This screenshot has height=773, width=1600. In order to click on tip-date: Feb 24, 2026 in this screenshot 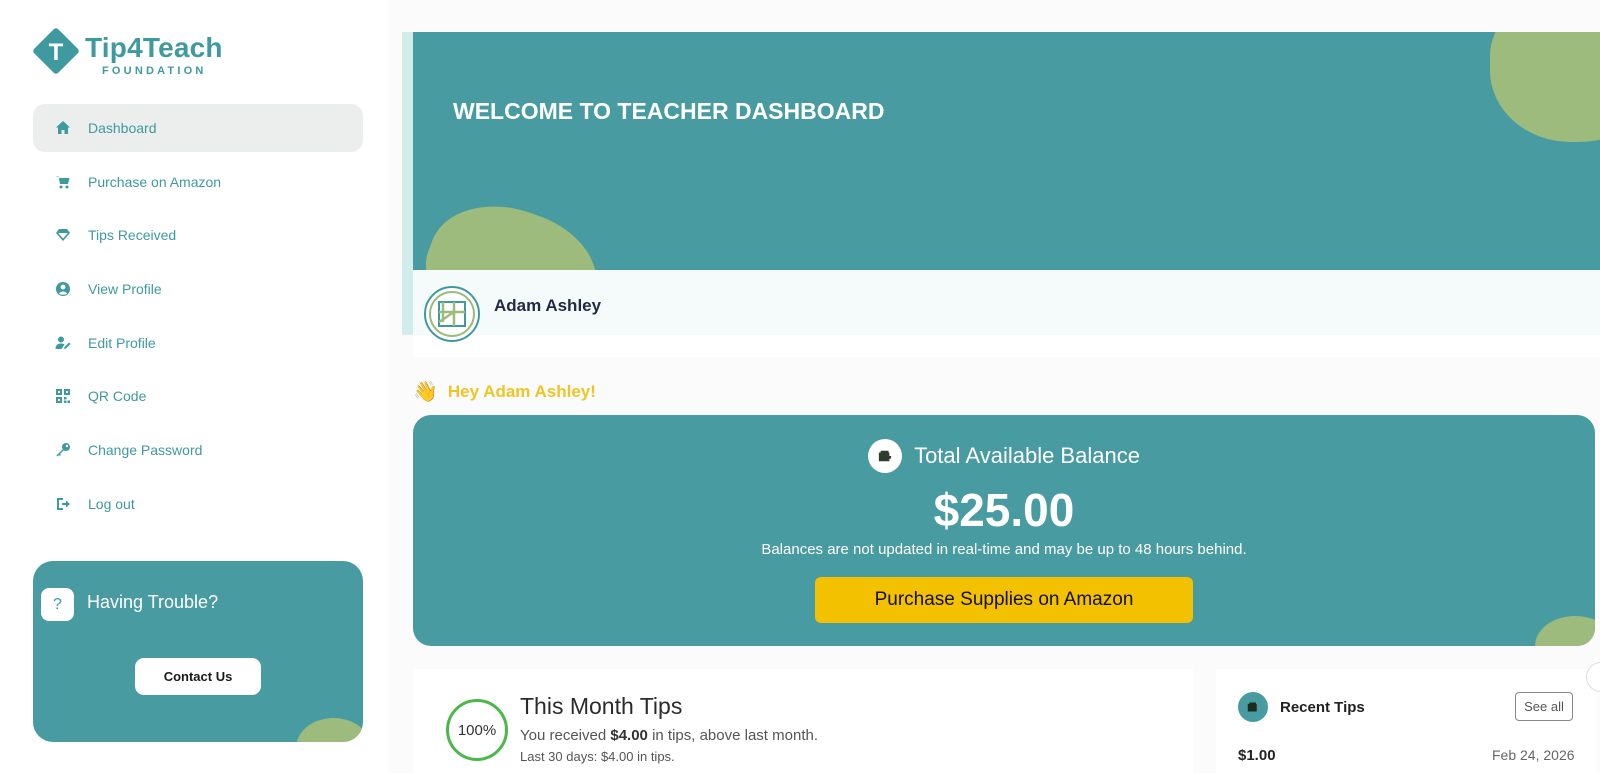, I will do `click(1533, 755)`.